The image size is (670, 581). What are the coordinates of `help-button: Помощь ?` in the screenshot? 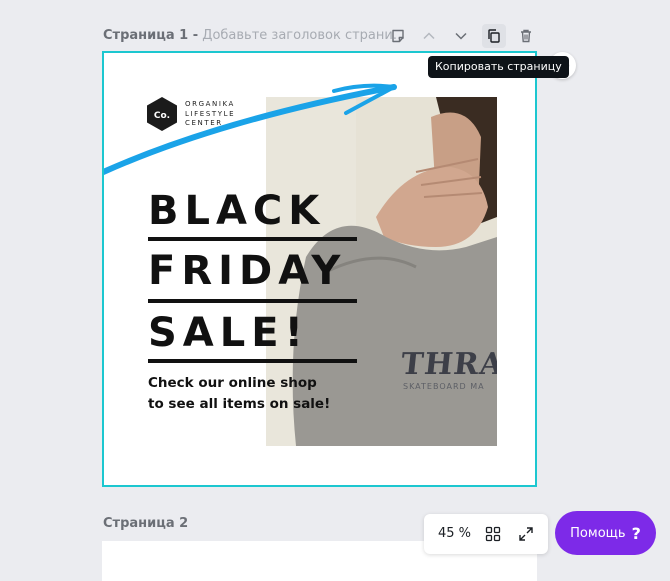 It's located at (605, 533).